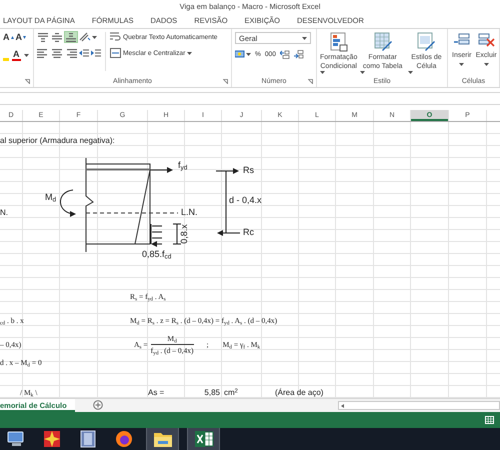  I want to click on spreadsheet-app-icon, so click(204, 439).